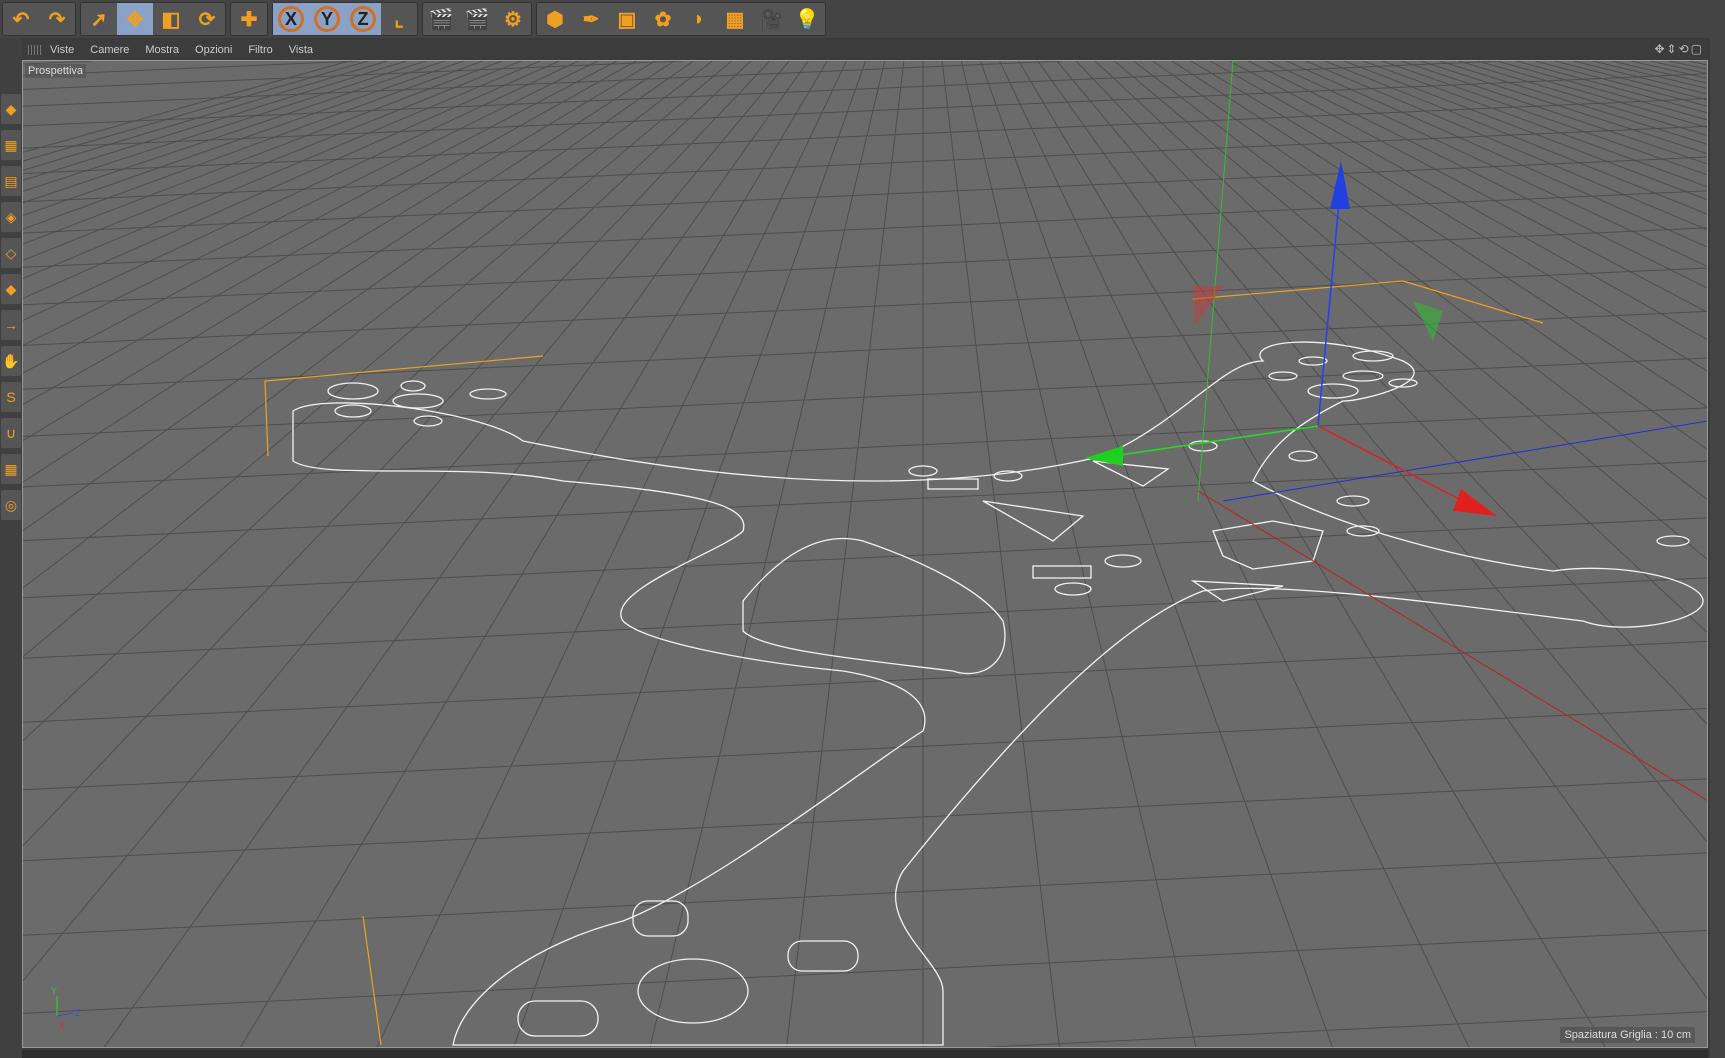 Image resolution: width=1725 pixels, height=1058 pixels. I want to click on redo-icon: ↷, so click(57, 19).